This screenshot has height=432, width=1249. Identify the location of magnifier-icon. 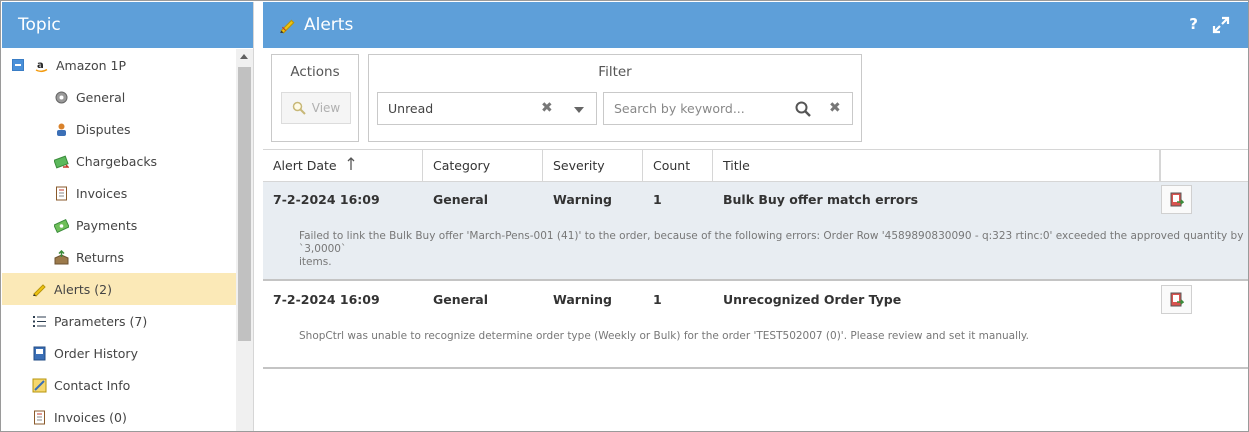
(299, 108).